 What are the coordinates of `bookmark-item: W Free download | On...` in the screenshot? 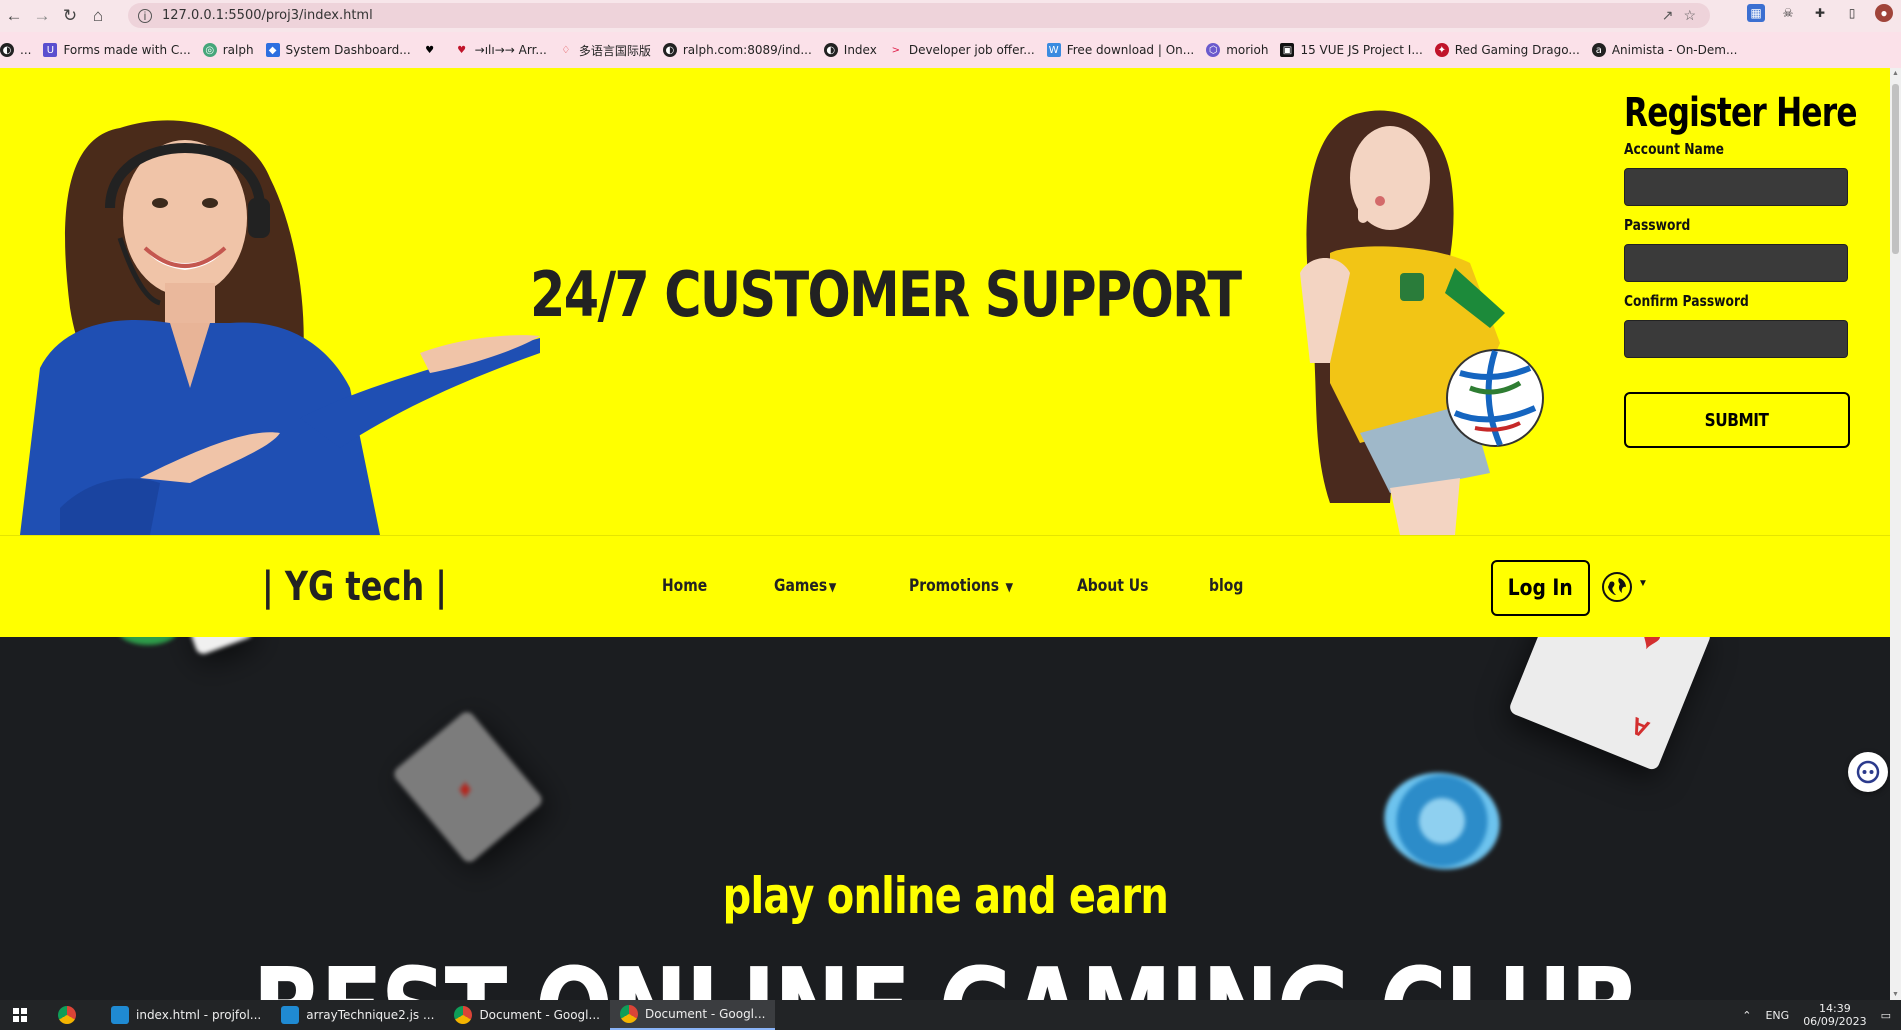 It's located at (1120, 50).